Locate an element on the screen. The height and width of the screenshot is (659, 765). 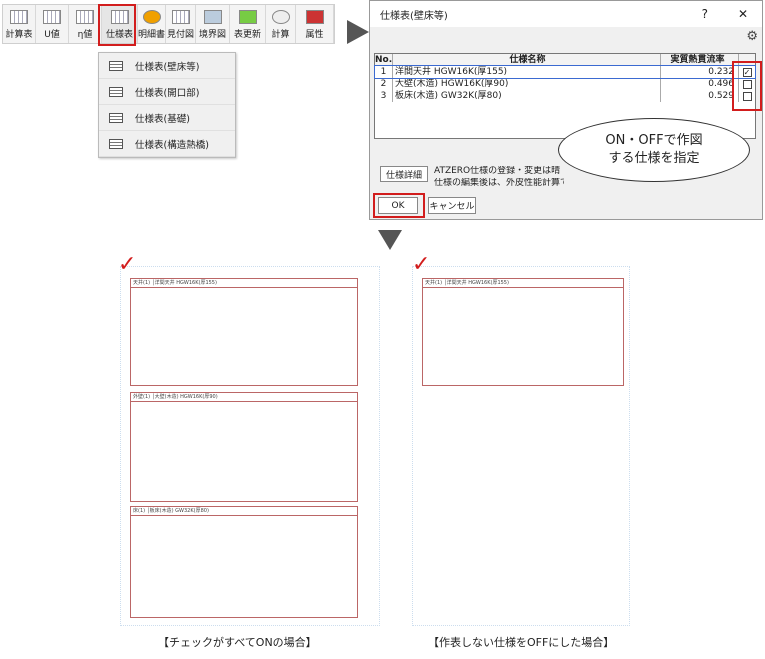
close-button: ✕ is located at coordinates (743, 14).